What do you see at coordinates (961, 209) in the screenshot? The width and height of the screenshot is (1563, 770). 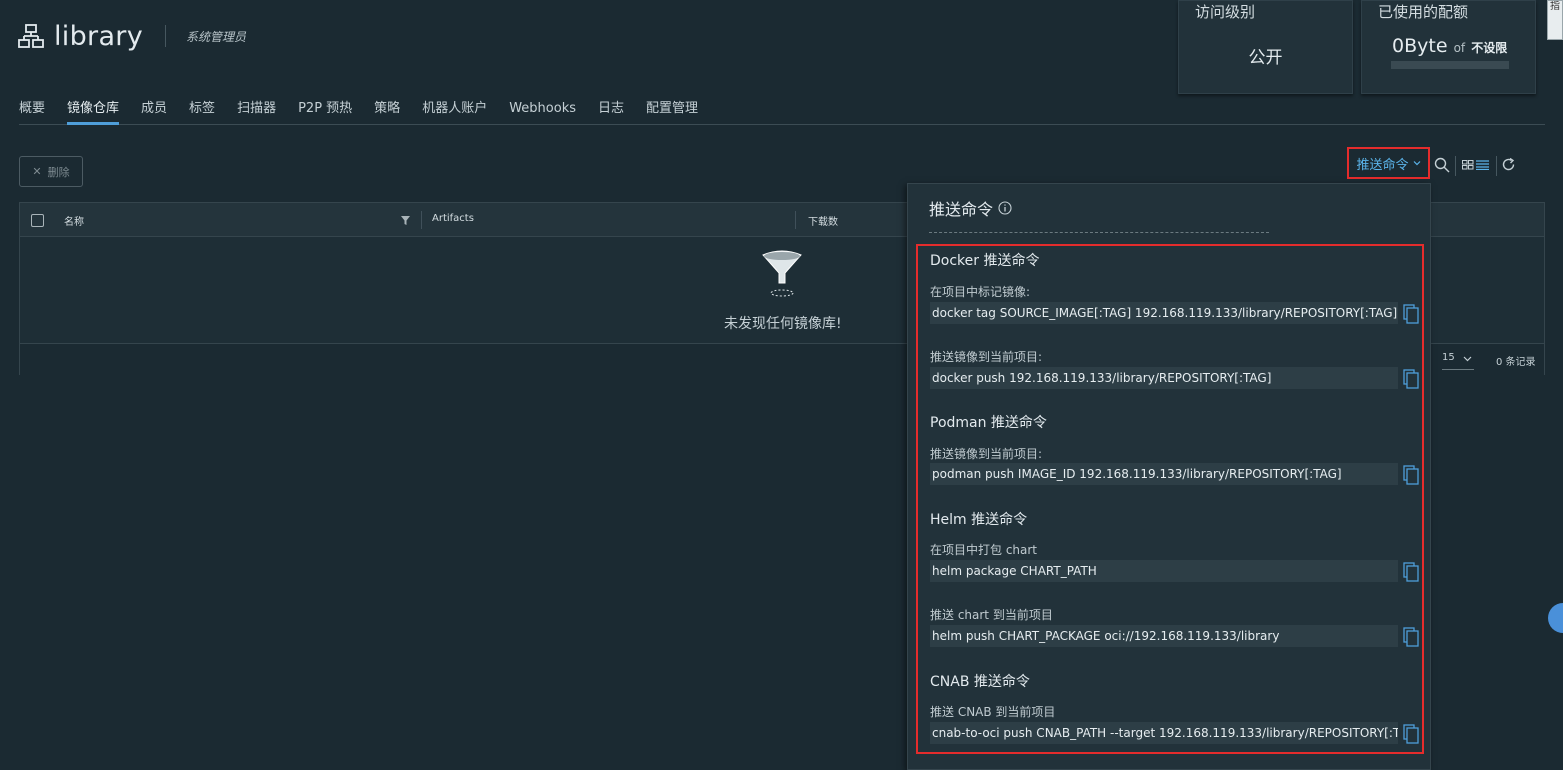 I see `popover-title-text: 推送命令` at bounding box center [961, 209].